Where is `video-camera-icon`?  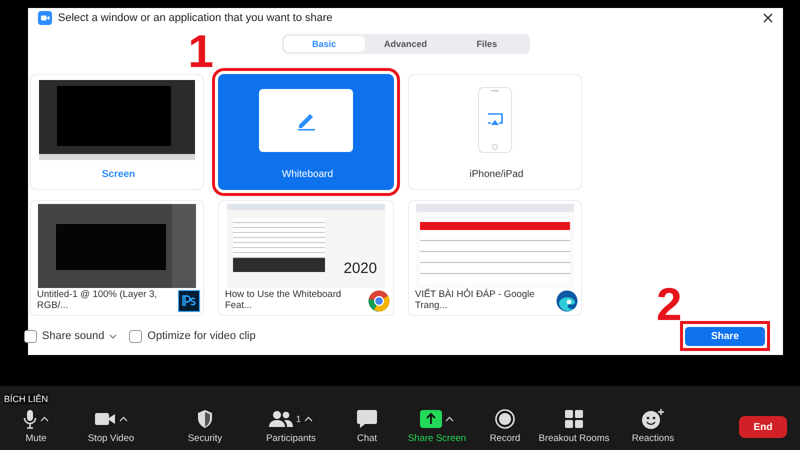
video-camera-icon is located at coordinates (105, 419).